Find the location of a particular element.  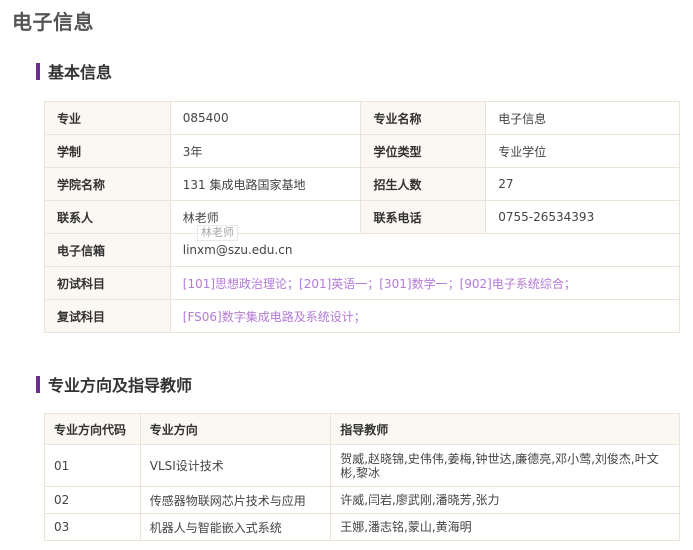

table-row: 联系人 林老师 联系电话 0755-26534393 is located at coordinates (362, 217).